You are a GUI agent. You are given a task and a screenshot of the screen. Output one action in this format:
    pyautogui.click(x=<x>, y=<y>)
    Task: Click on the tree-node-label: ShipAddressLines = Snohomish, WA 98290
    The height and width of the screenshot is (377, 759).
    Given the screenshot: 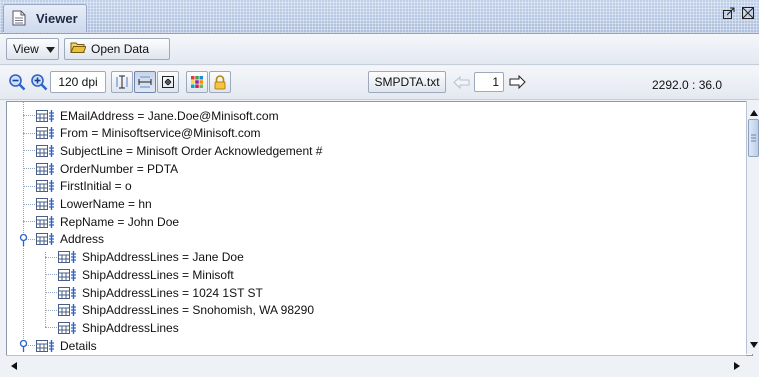 What is the action you would take?
    pyautogui.click(x=198, y=310)
    